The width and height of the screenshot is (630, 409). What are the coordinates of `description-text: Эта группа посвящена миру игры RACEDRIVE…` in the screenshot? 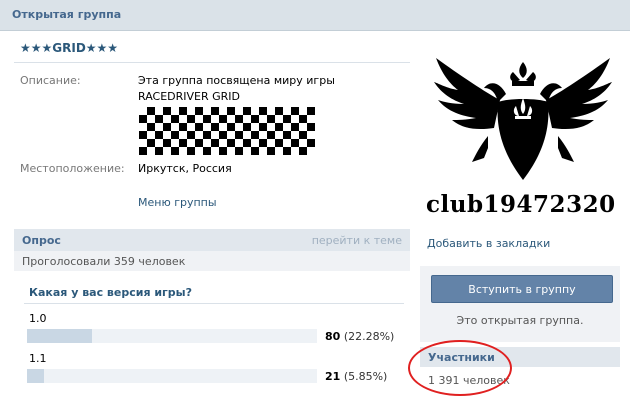 It's located at (236, 88).